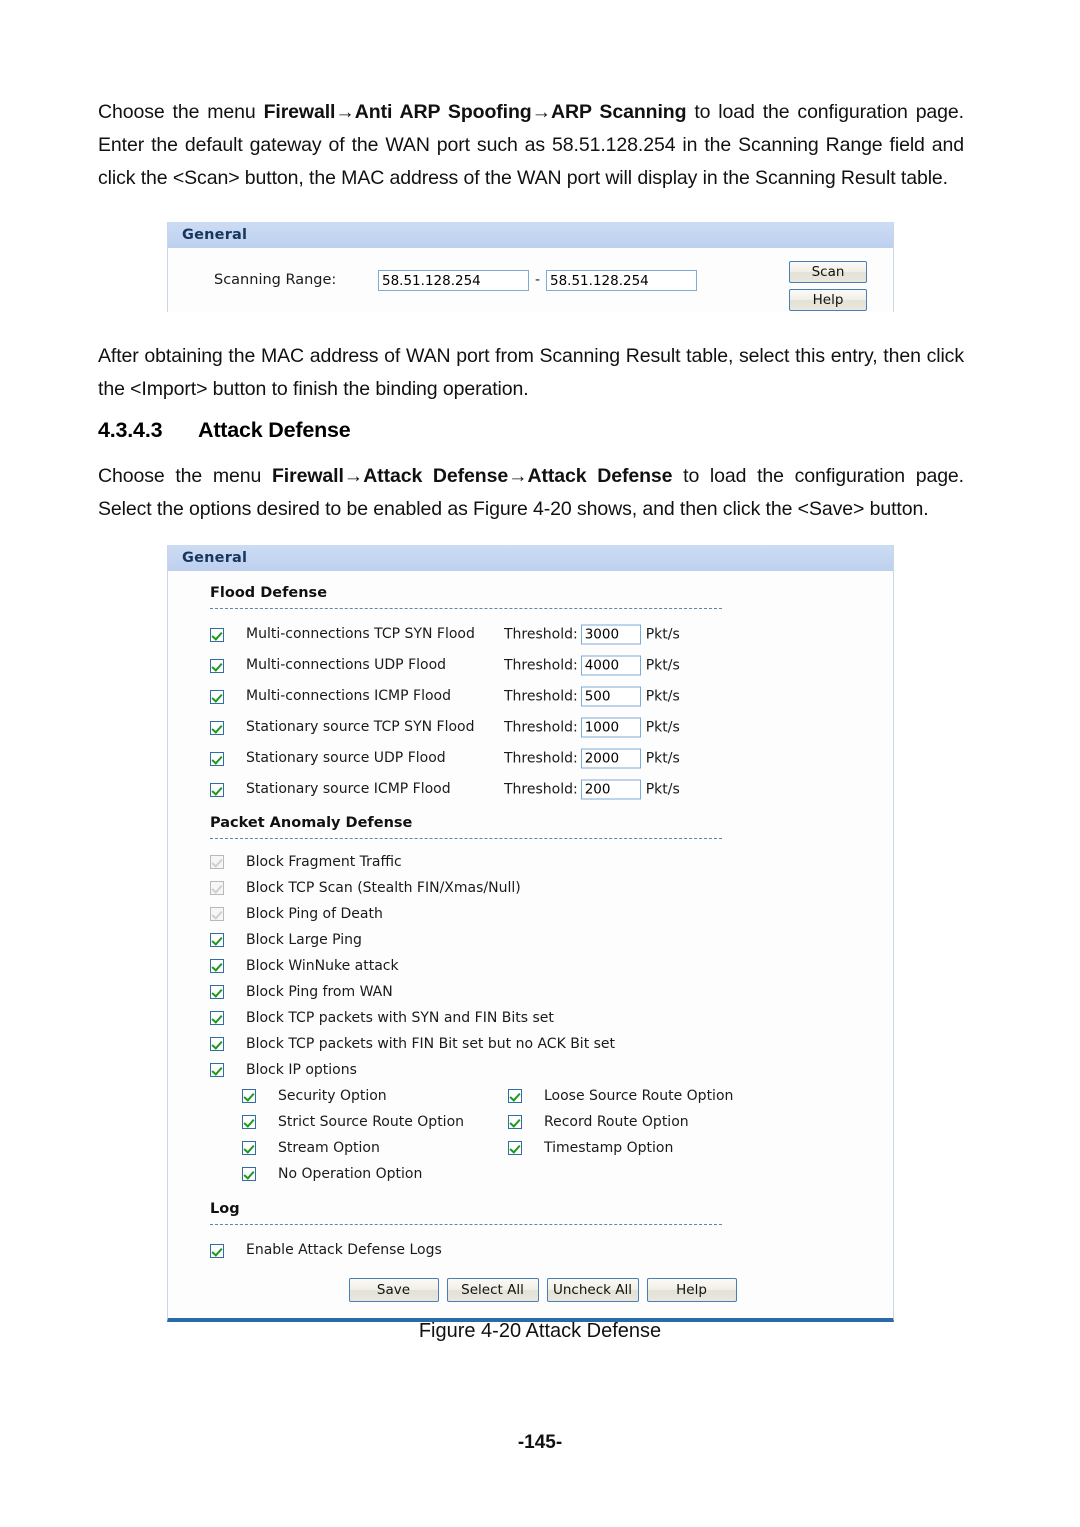 This screenshot has width=1080, height=1527. What do you see at coordinates (181, 112) in the screenshot?
I see `p1-text-1: Choose the menu` at bounding box center [181, 112].